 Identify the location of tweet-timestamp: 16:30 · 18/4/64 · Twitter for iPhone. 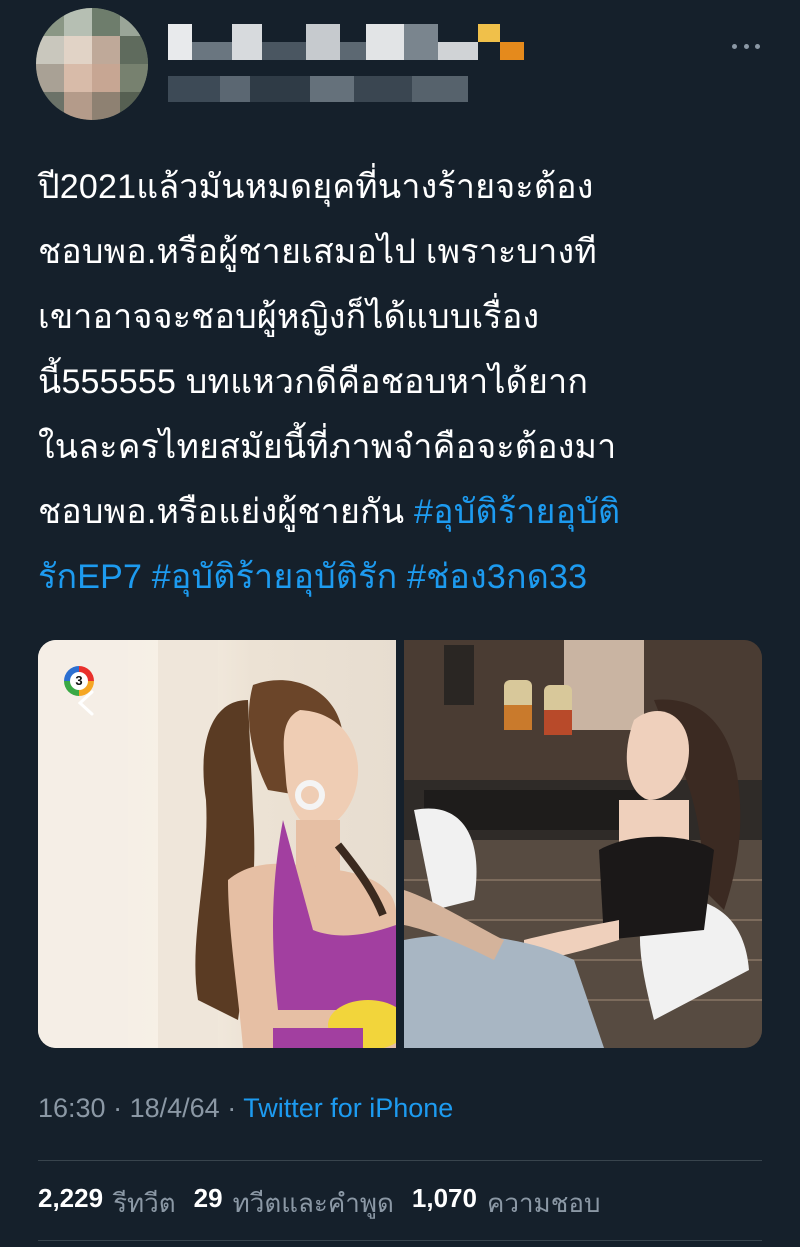
(245, 1108).